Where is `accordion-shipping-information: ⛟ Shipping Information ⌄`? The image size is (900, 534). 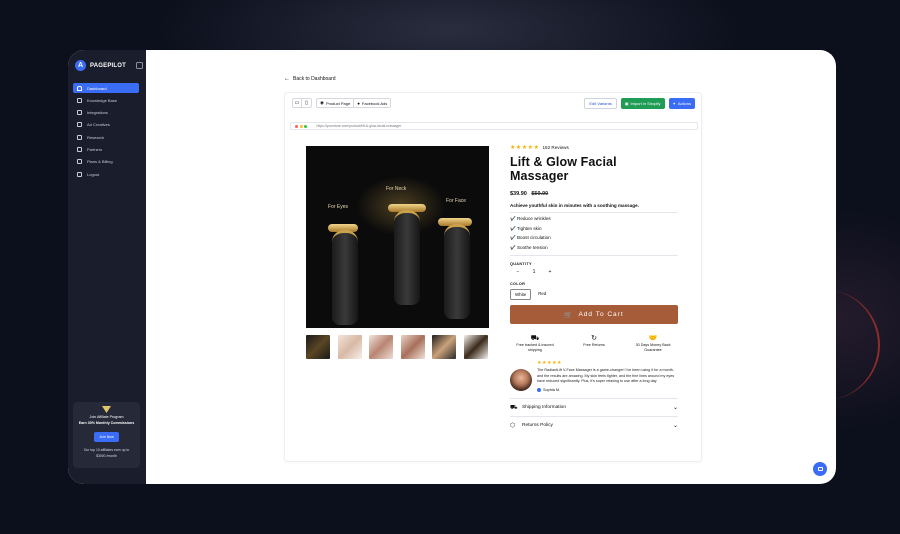 accordion-shipping-information: ⛟ Shipping Information ⌄ is located at coordinates (594, 407).